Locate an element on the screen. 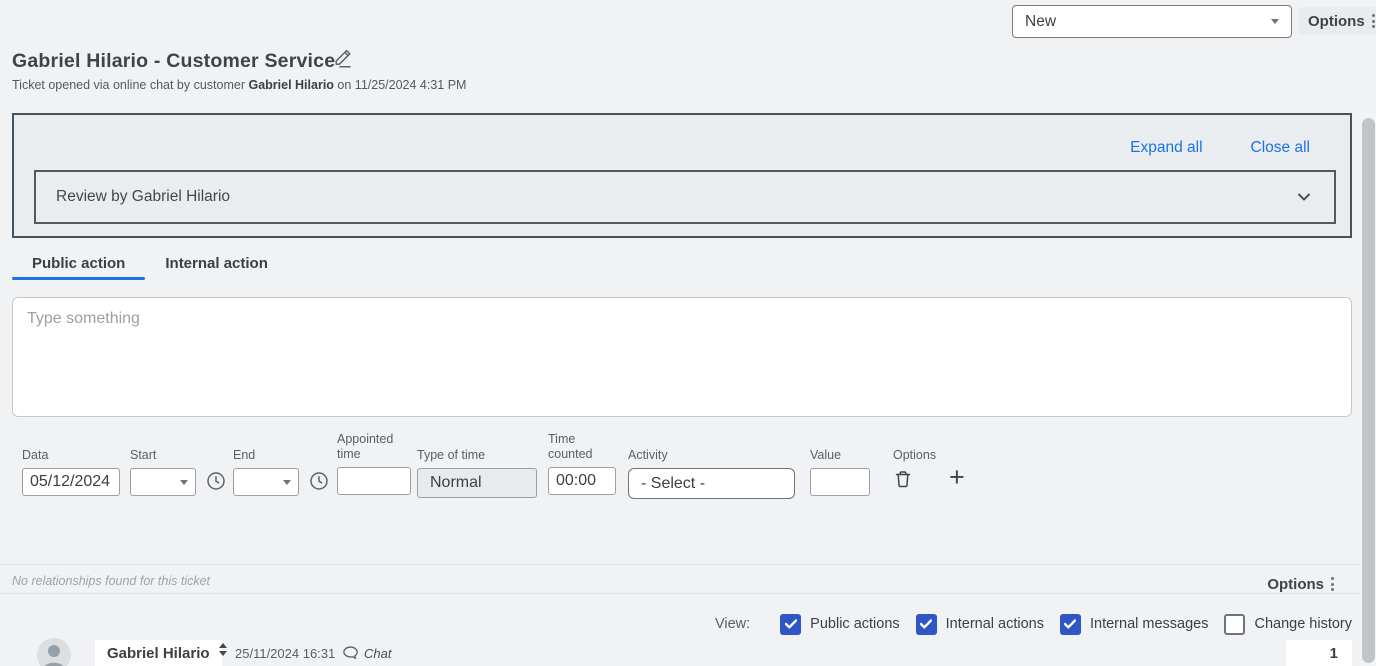 The image size is (1376, 666). type-of-time-label: Type of time is located at coordinates (451, 455).